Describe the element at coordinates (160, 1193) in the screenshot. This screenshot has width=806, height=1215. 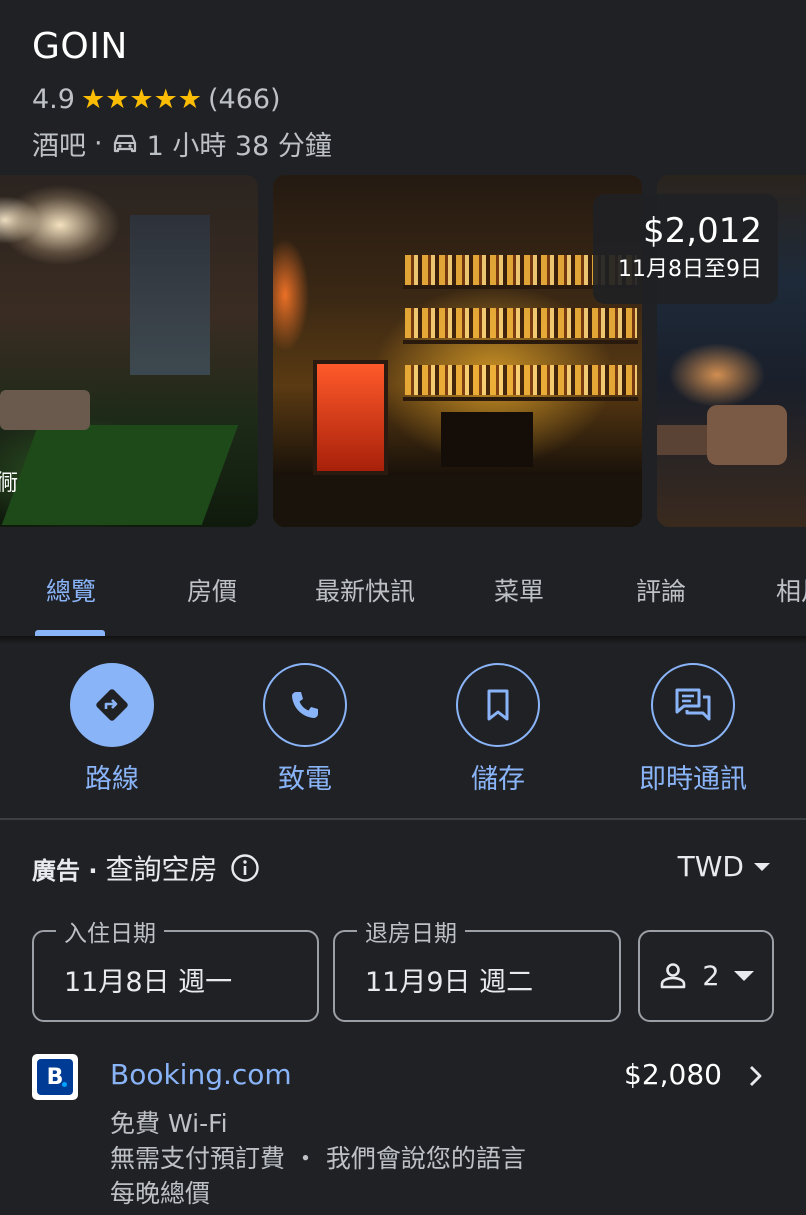
I see `feature-nightly-total: 每晚總價` at that location.